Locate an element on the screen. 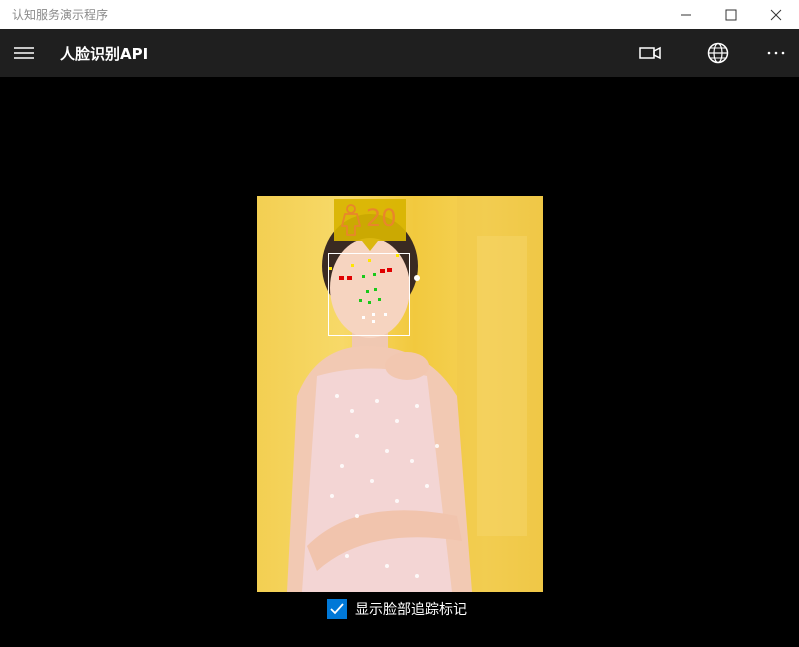 Image resolution: width=799 pixels, height=647 pixels. close-icon is located at coordinates (776, 14).